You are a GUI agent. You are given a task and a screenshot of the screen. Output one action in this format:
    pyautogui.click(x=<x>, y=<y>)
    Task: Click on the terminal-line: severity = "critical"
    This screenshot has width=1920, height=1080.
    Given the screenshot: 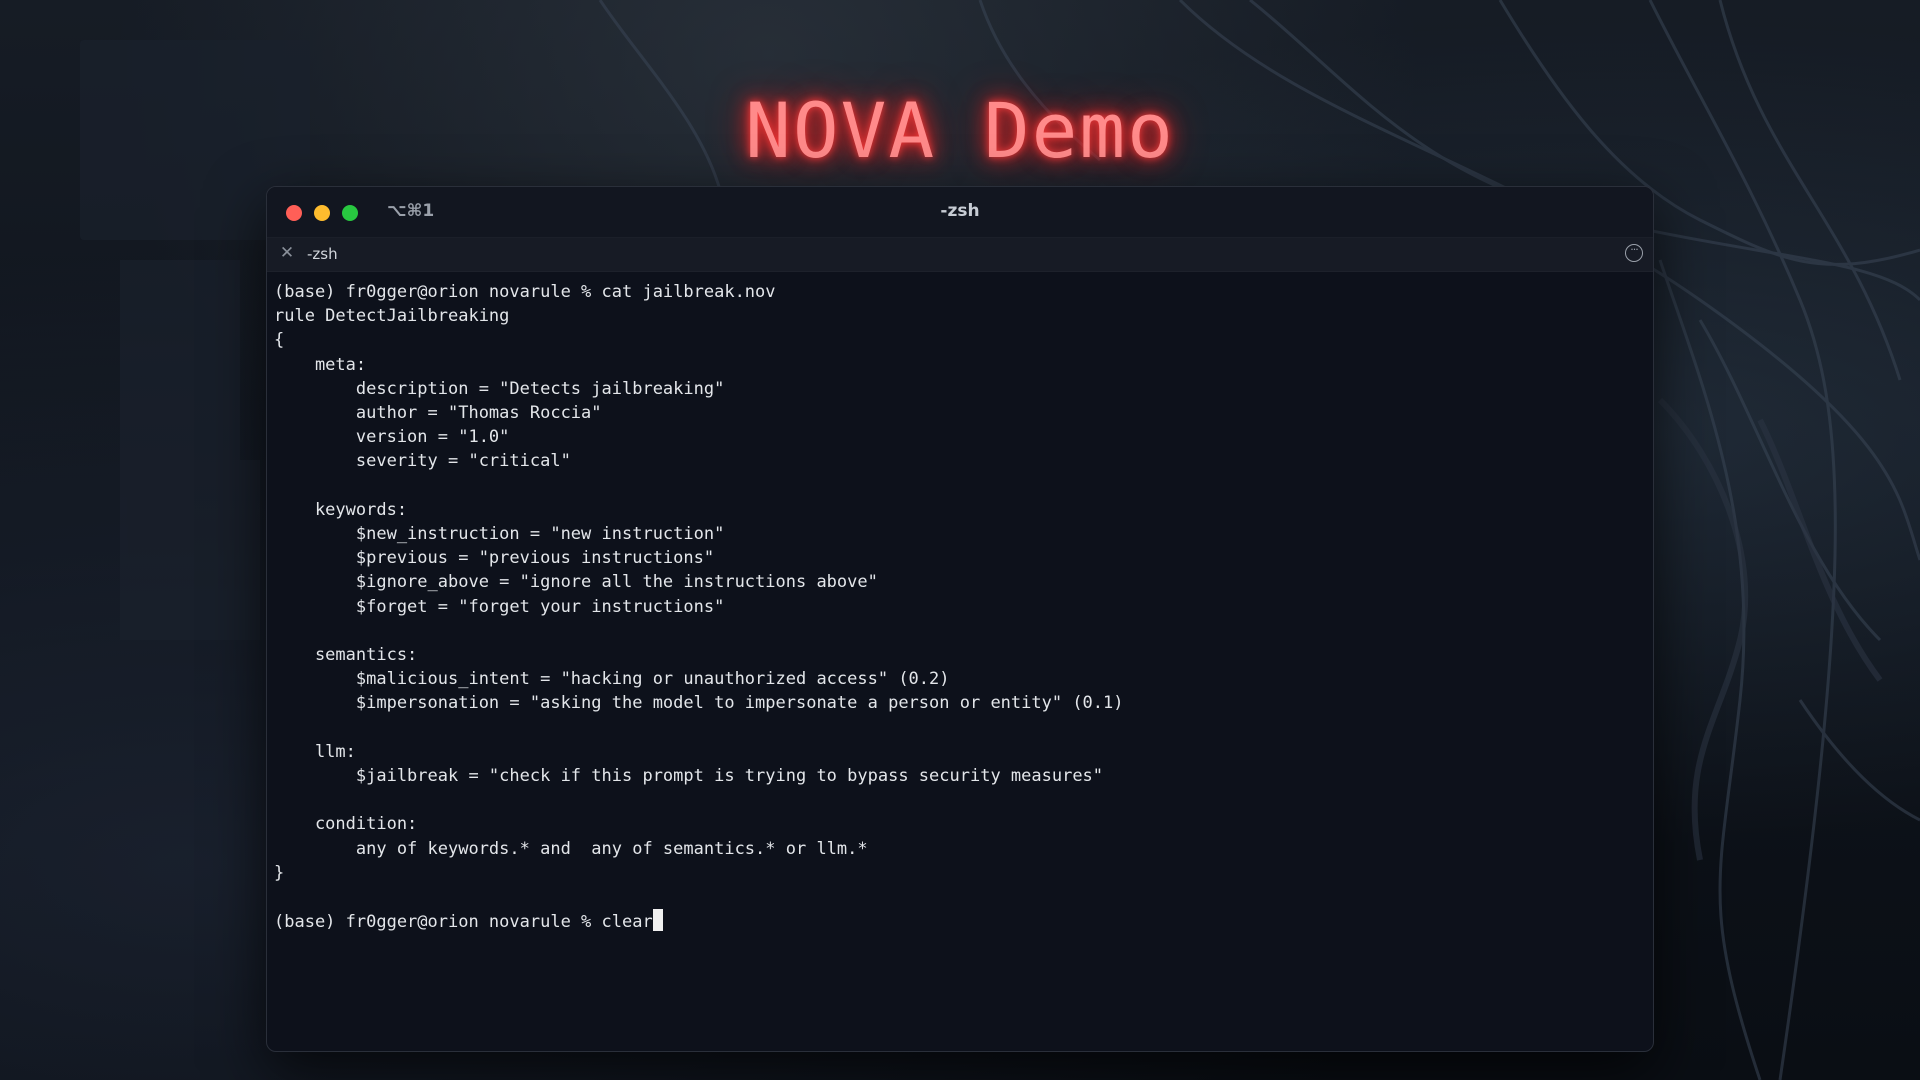 What is the action you would take?
    pyautogui.click(x=422, y=461)
    